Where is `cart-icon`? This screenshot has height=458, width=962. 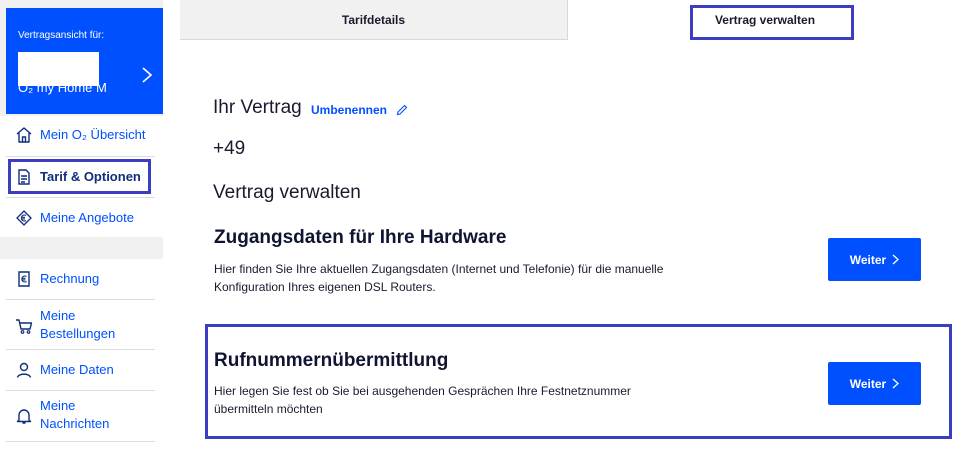 cart-icon is located at coordinates (24, 326).